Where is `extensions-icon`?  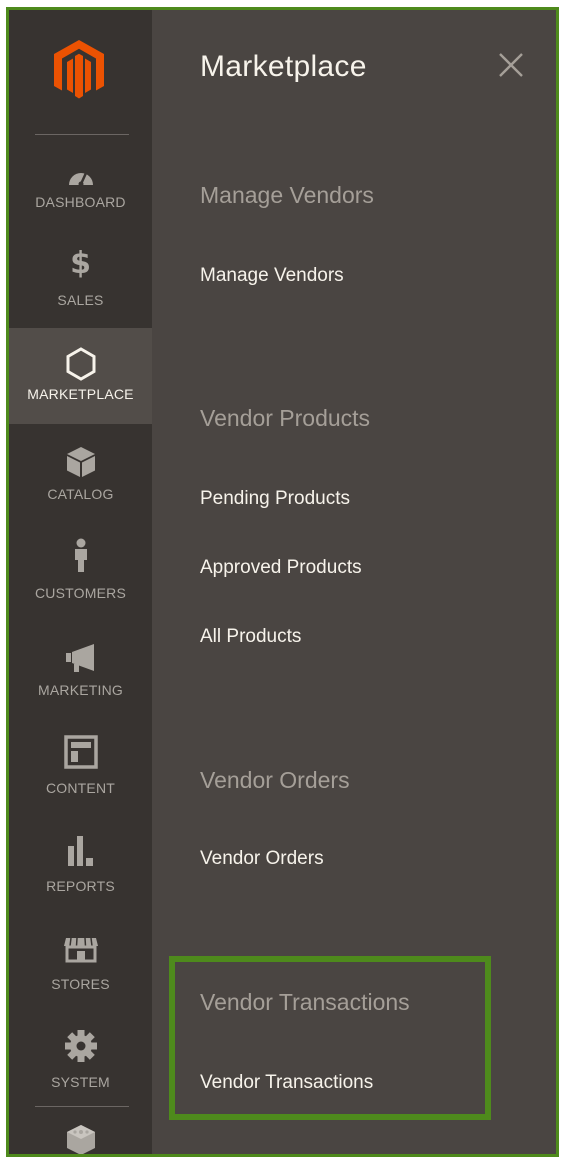 extensions-icon is located at coordinates (80, 1139).